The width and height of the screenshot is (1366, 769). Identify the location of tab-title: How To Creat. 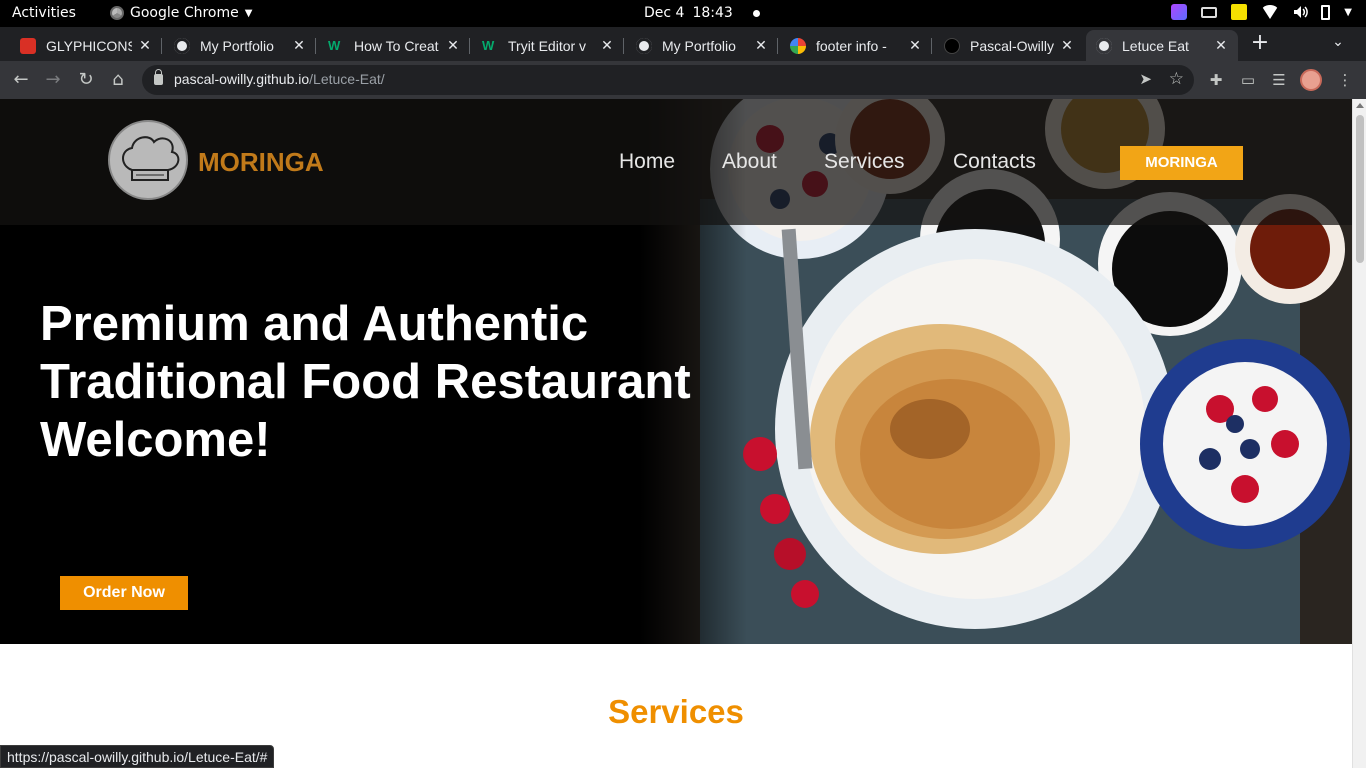
(396, 45).